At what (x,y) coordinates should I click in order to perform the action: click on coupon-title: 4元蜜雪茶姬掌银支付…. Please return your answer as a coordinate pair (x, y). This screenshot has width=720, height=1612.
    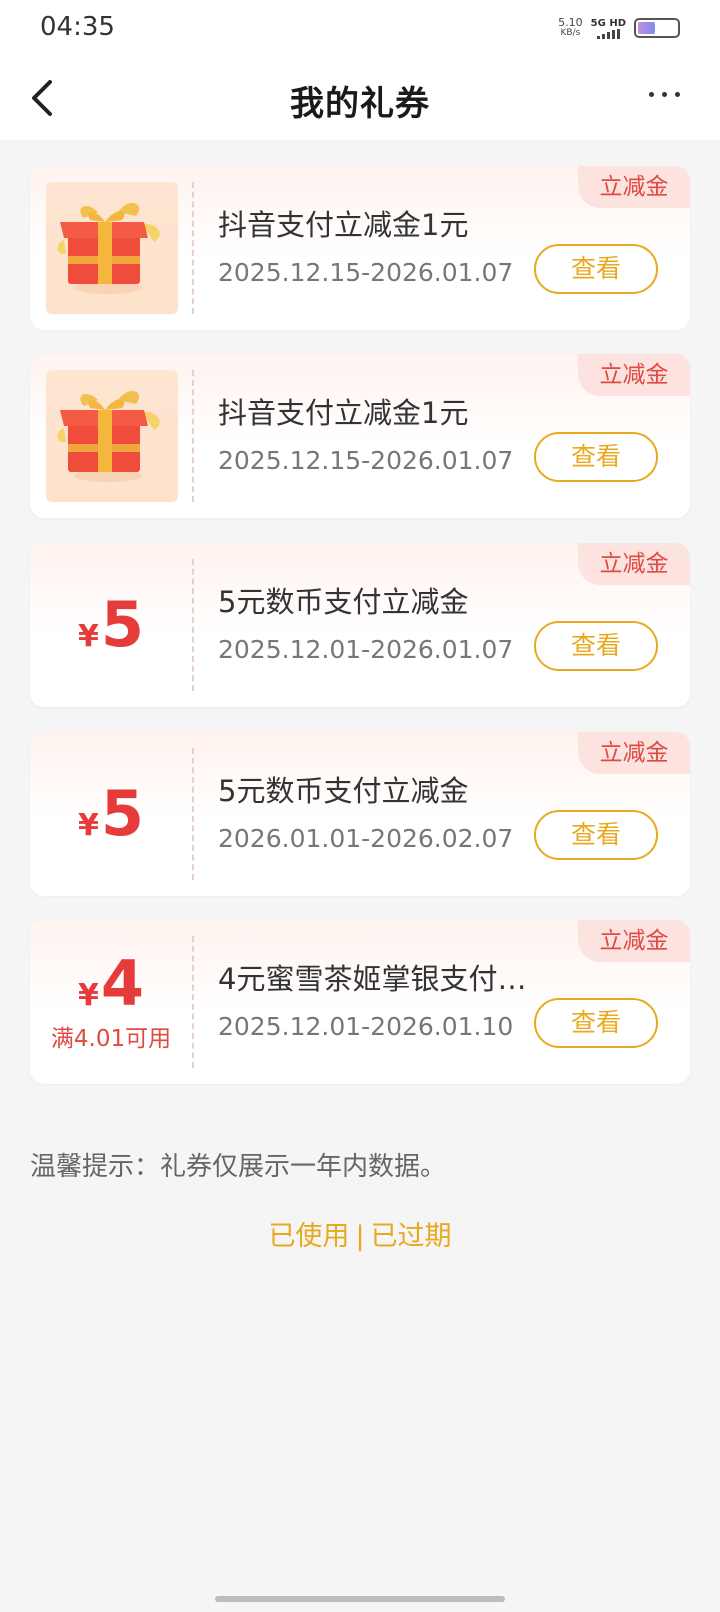
    Looking at the image, I should click on (372, 979).